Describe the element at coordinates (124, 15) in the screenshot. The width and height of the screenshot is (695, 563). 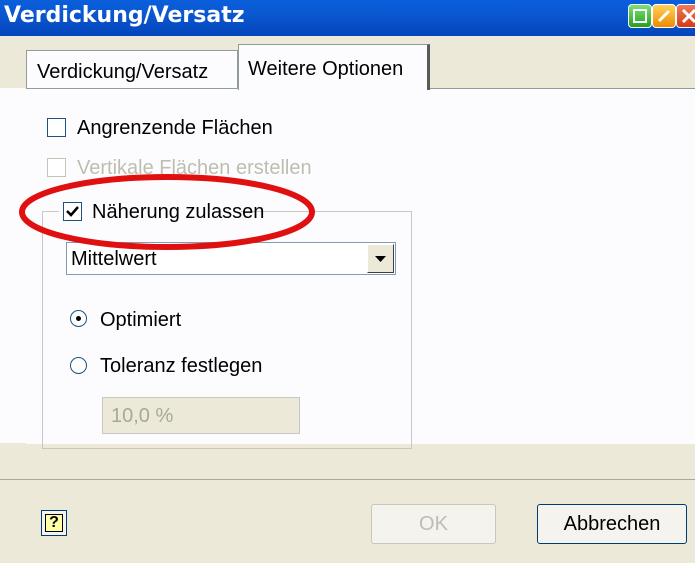
I see `window-title: Verdickung/Versatz` at that location.